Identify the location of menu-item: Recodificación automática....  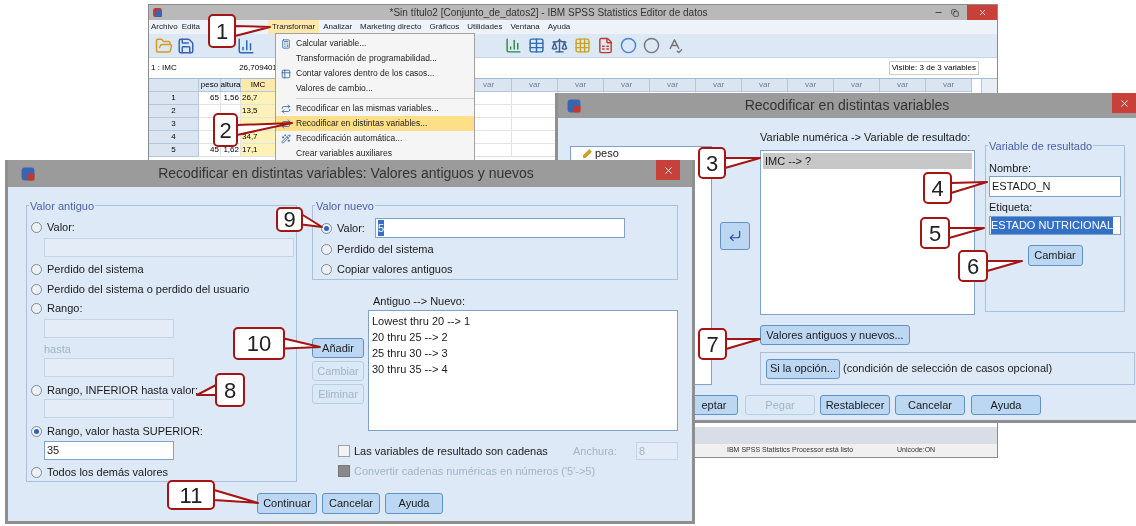
(375, 138).